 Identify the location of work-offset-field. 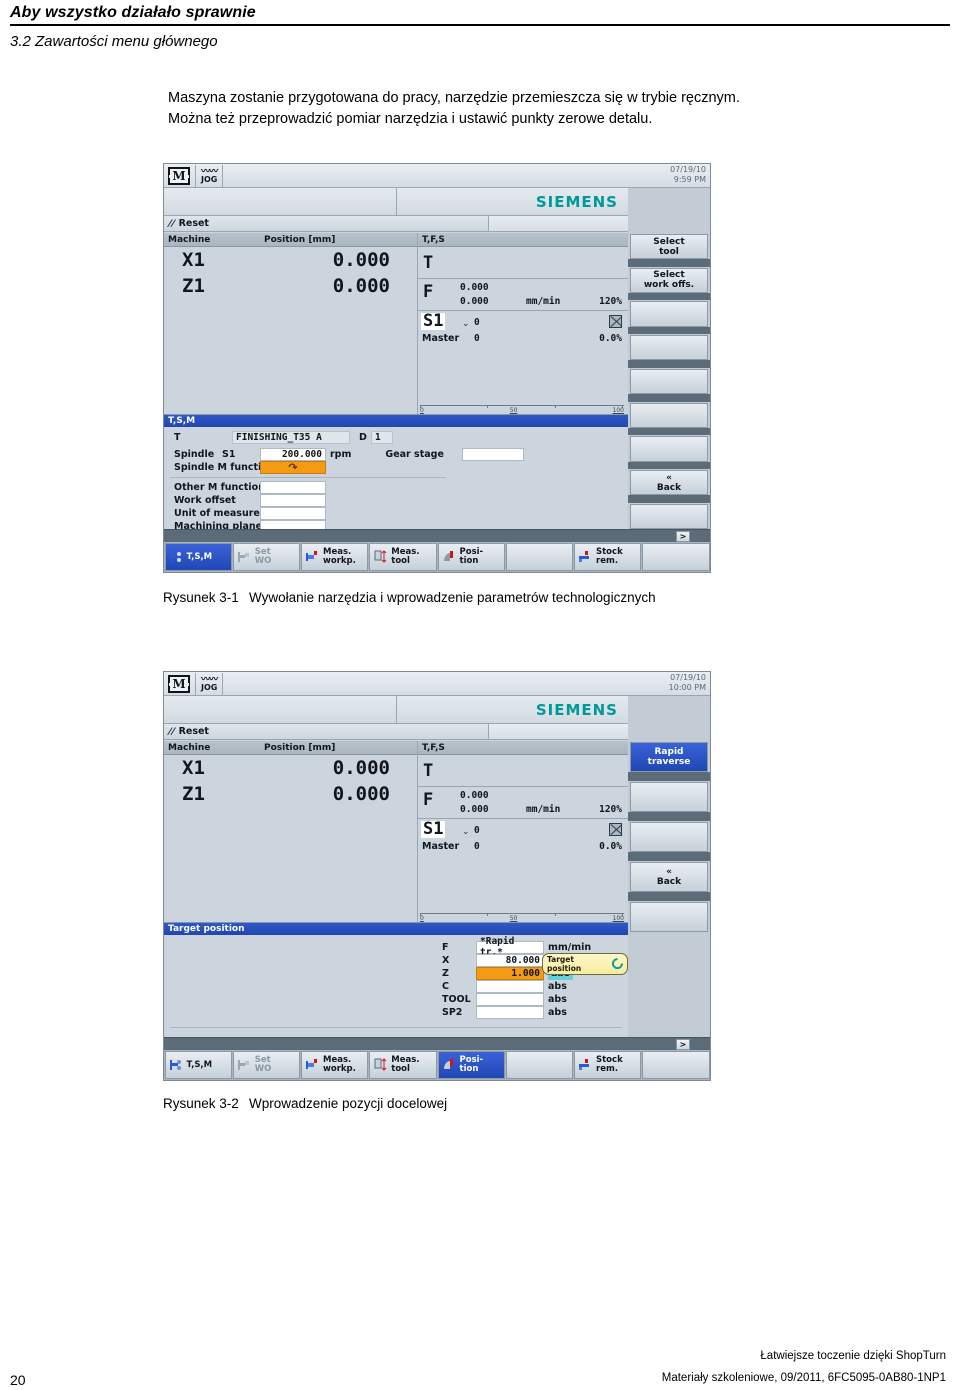
(293, 500).